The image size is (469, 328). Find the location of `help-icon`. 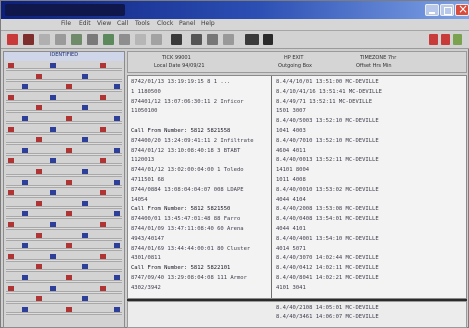

help-icon is located at coordinates (156, 39).